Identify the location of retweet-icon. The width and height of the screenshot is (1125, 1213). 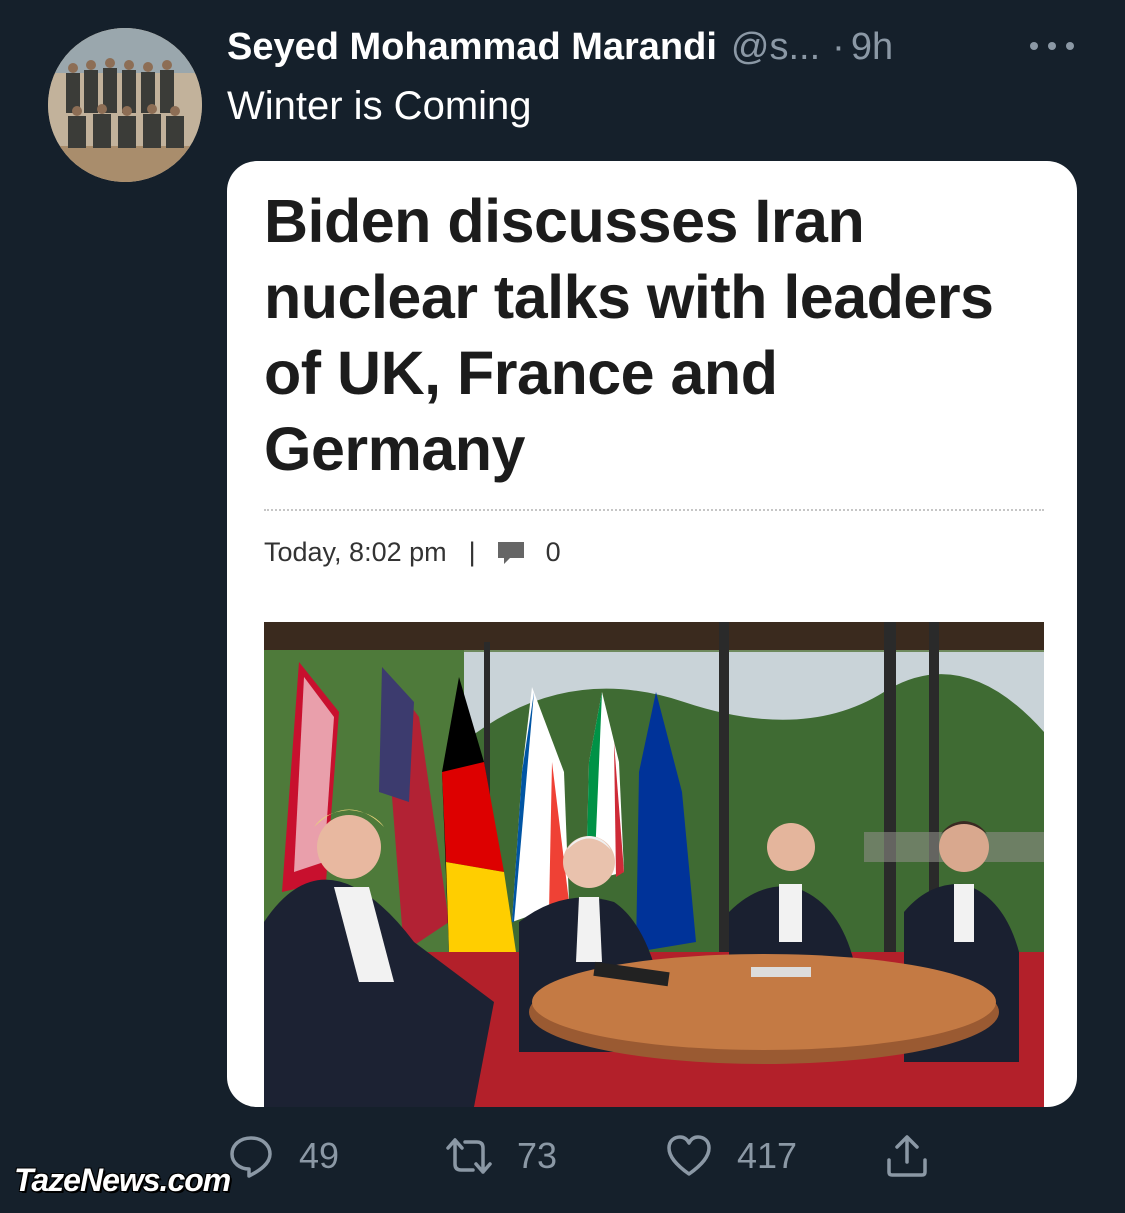
(469, 1156).